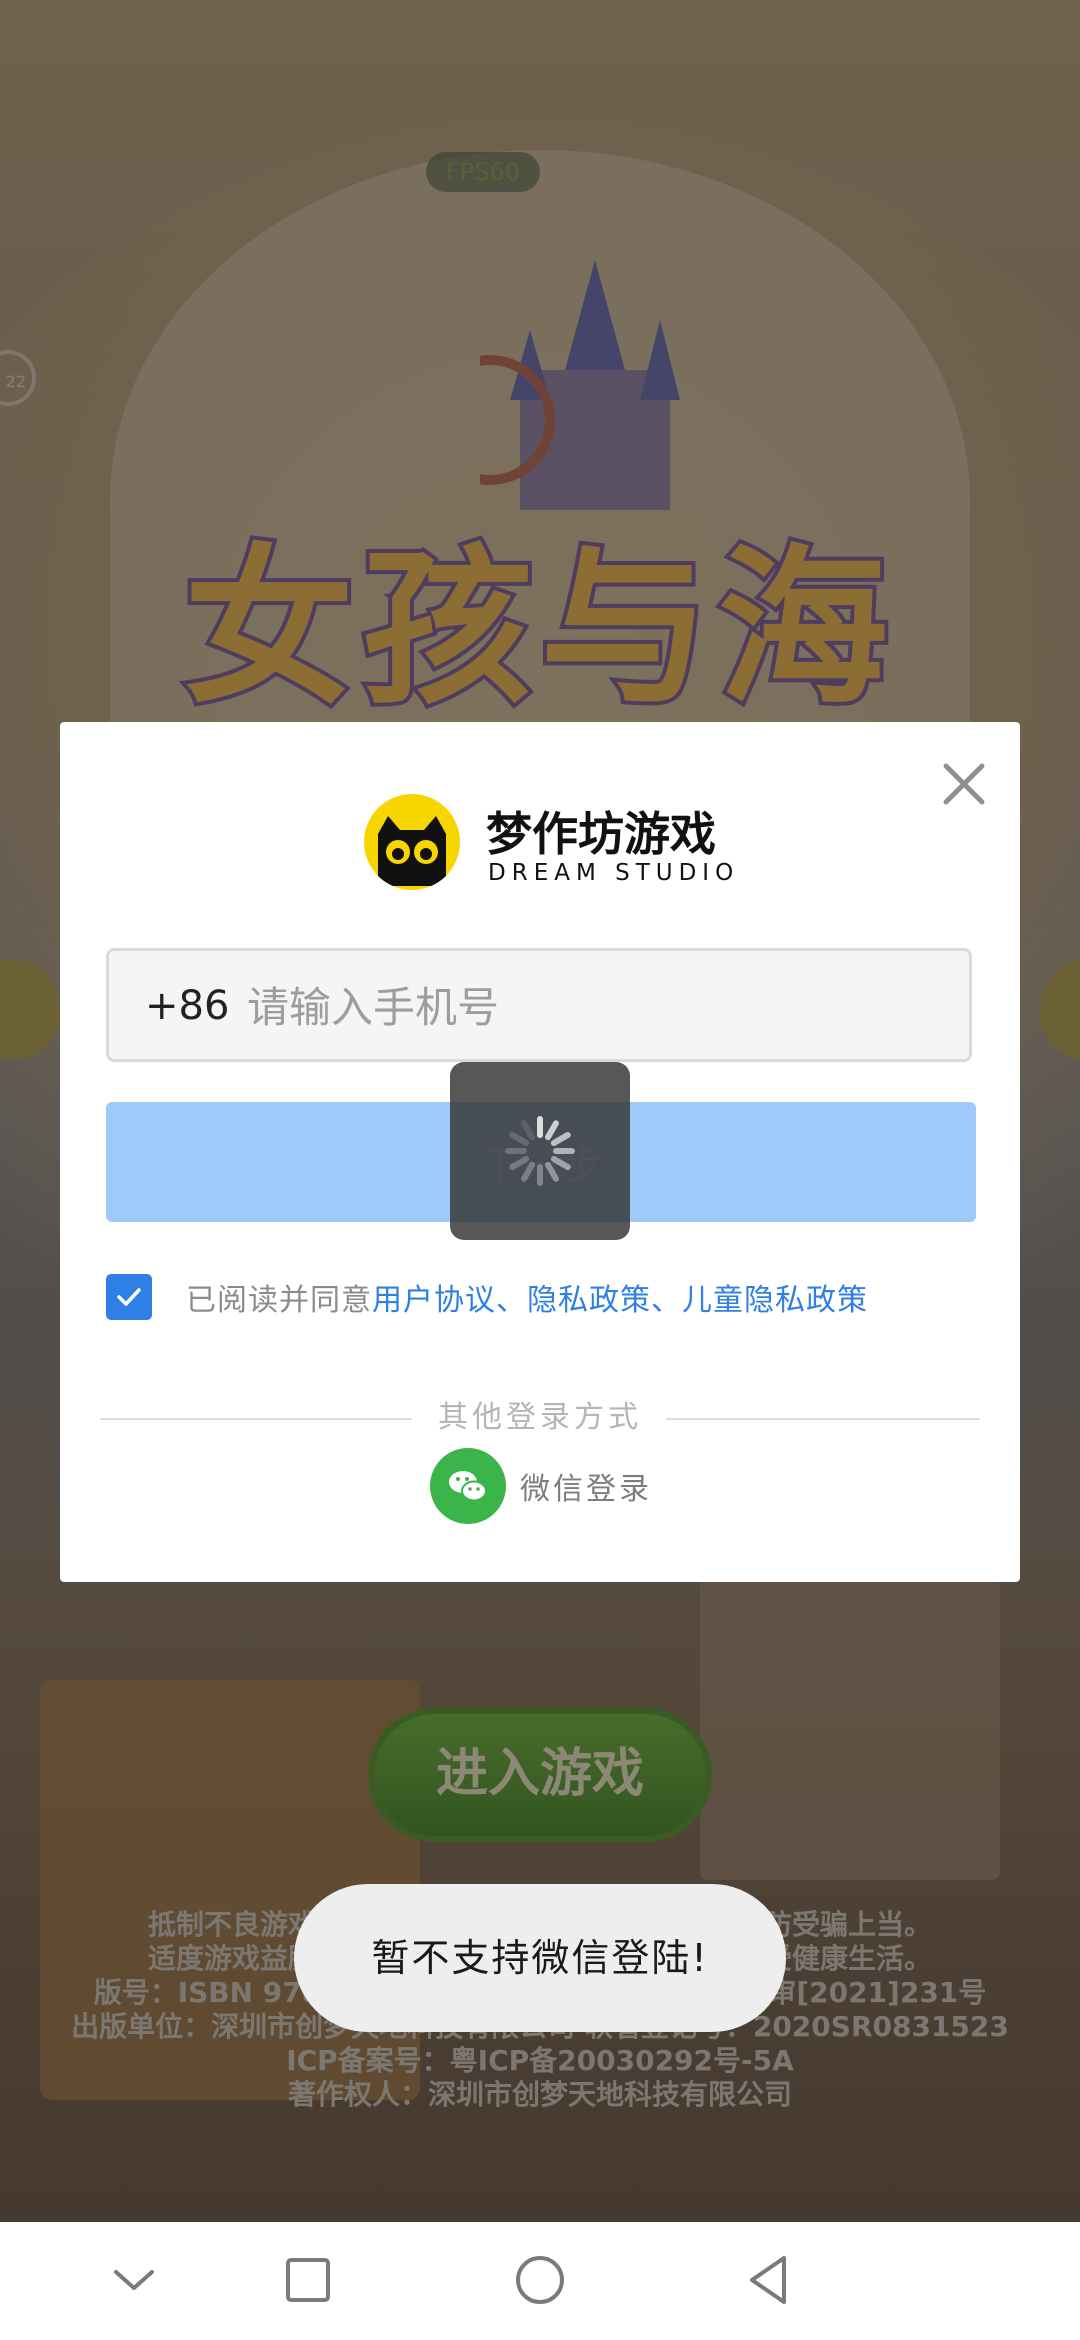 The width and height of the screenshot is (1080, 2340). What do you see at coordinates (586, 1489) in the screenshot?
I see `wechat-login-label: 微信登录` at bounding box center [586, 1489].